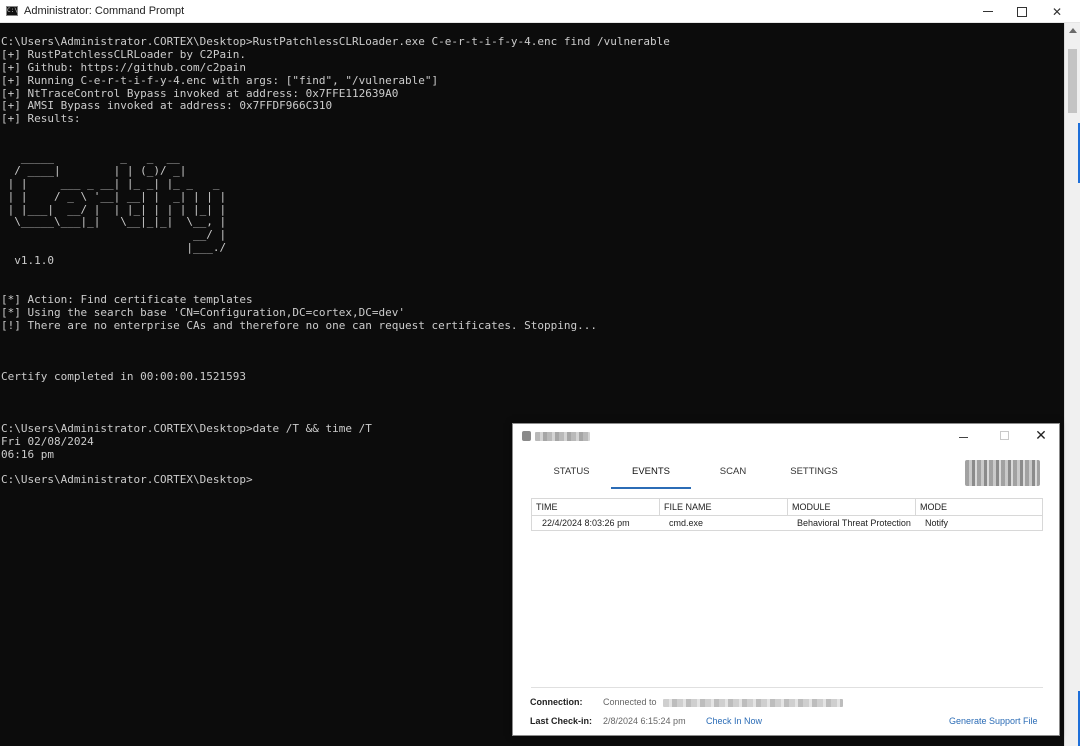 This screenshot has width=1080, height=746. Describe the element at coordinates (787, 687) in the screenshot. I see `footer-divider` at that location.